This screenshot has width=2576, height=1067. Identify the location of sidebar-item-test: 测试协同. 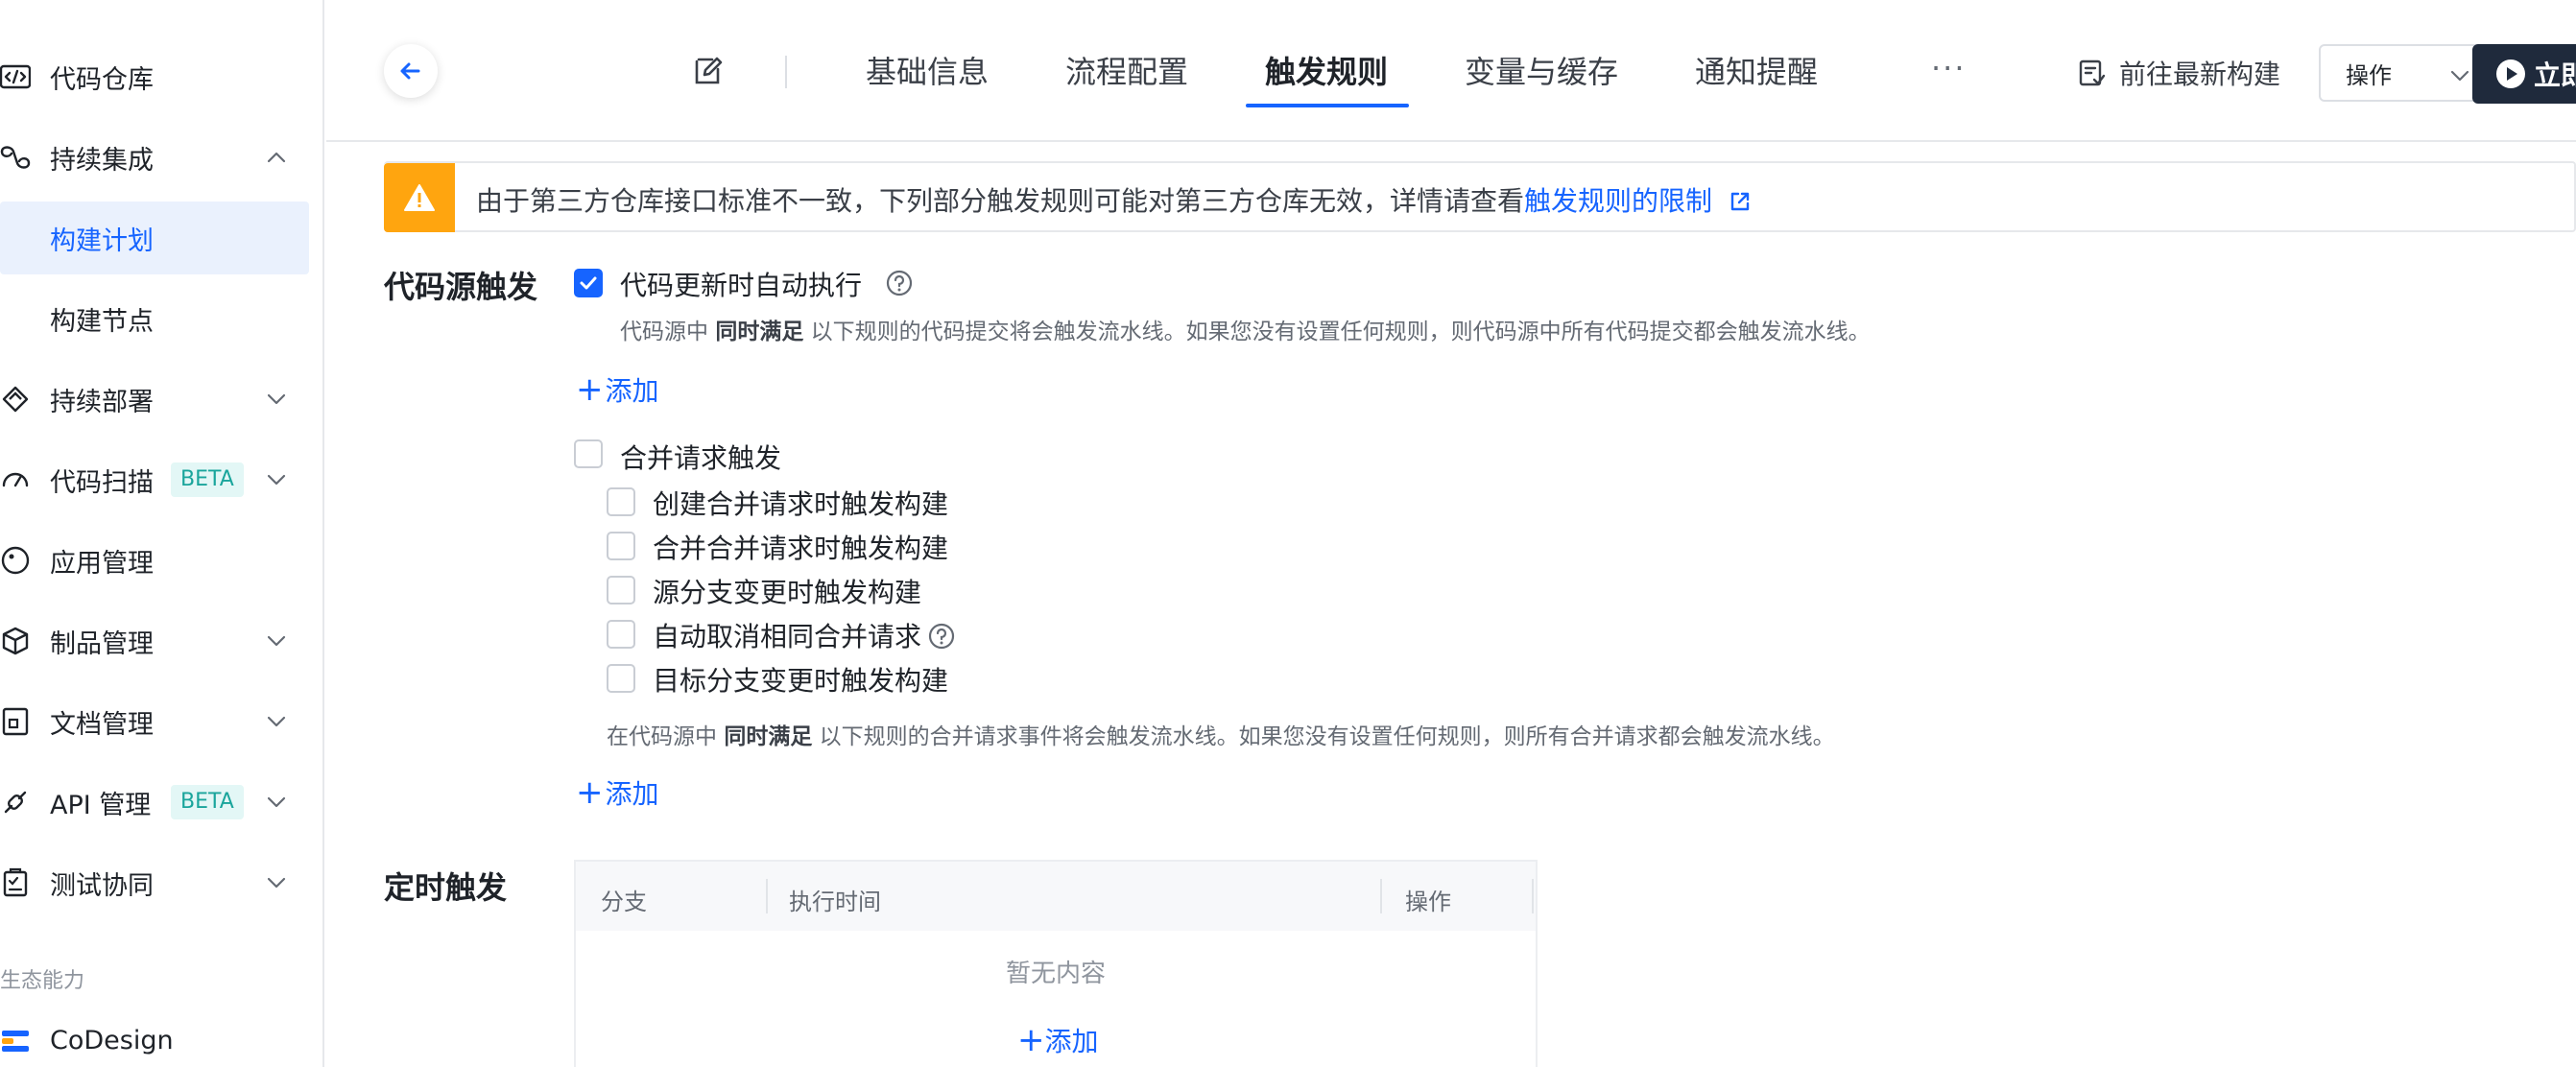
(158, 882).